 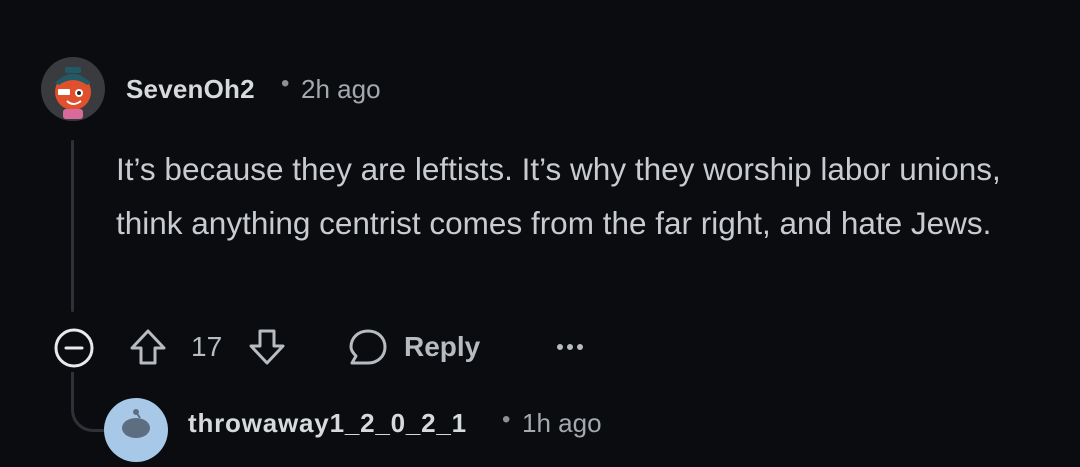 What do you see at coordinates (368, 347) in the screenshot?
I see `speech-bubble-icon` at bounding box center [368, 347].